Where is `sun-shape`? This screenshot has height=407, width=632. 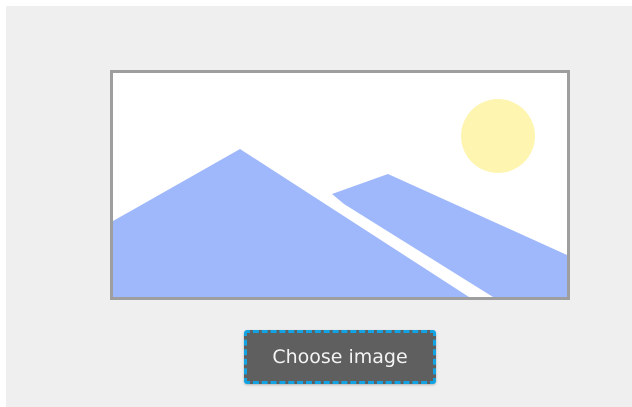 sun-shape is located at coordinates (498, 136).